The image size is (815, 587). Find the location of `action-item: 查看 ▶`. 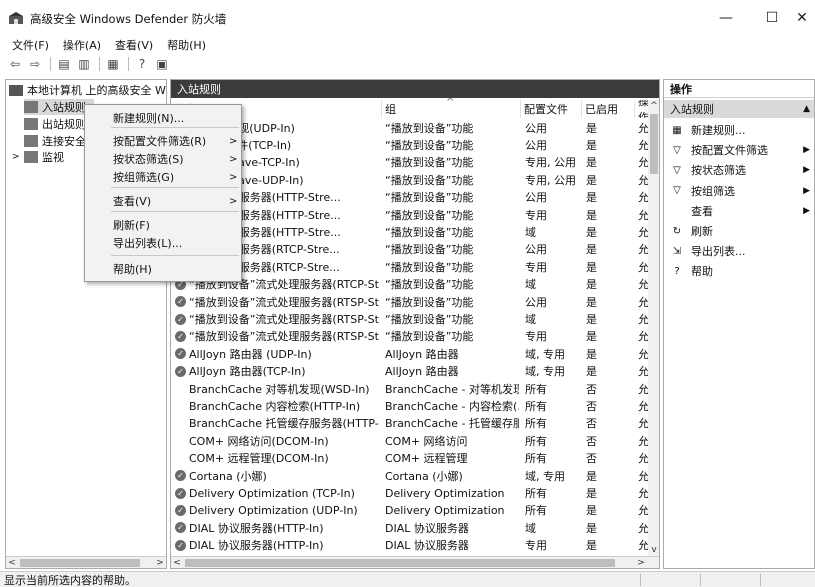

action-item: 查看 ▶ is located at coordinates (739, 211).